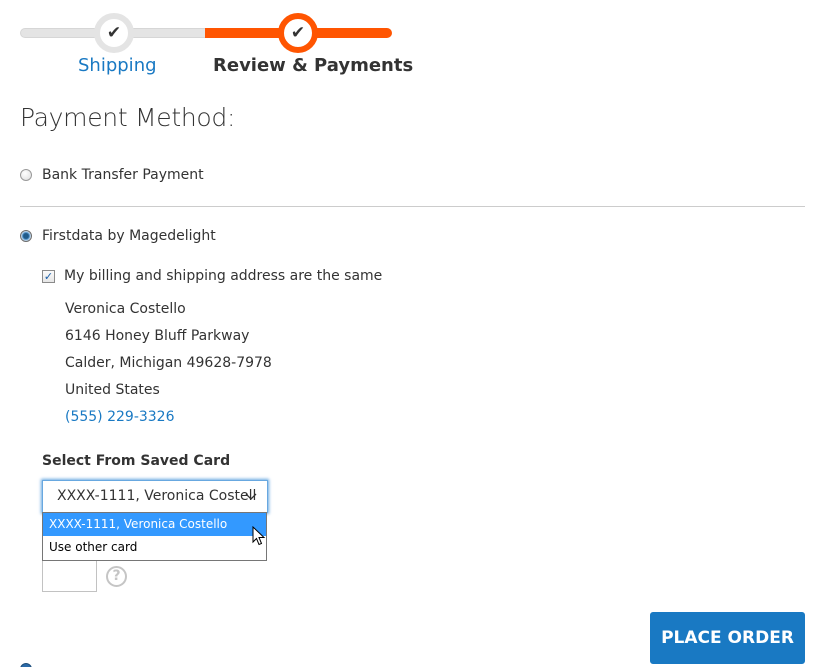 This screenshot has width=815, height=667. What do you see at coordinates (216, 45) in the screenshot?
I see `checkout-progress-bar: ✔ ✔ Shipping Review & Payments` at bounding box center [216, 45].